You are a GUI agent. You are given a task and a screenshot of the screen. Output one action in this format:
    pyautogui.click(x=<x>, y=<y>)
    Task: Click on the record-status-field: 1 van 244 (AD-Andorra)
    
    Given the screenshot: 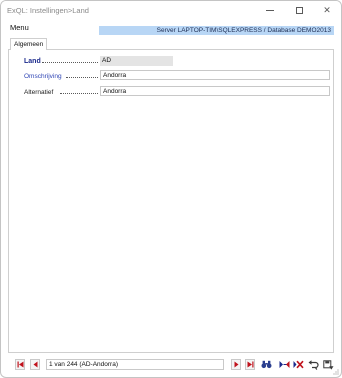 What is the action you would take?
    pyautogui.click(x=135, y=364)
    